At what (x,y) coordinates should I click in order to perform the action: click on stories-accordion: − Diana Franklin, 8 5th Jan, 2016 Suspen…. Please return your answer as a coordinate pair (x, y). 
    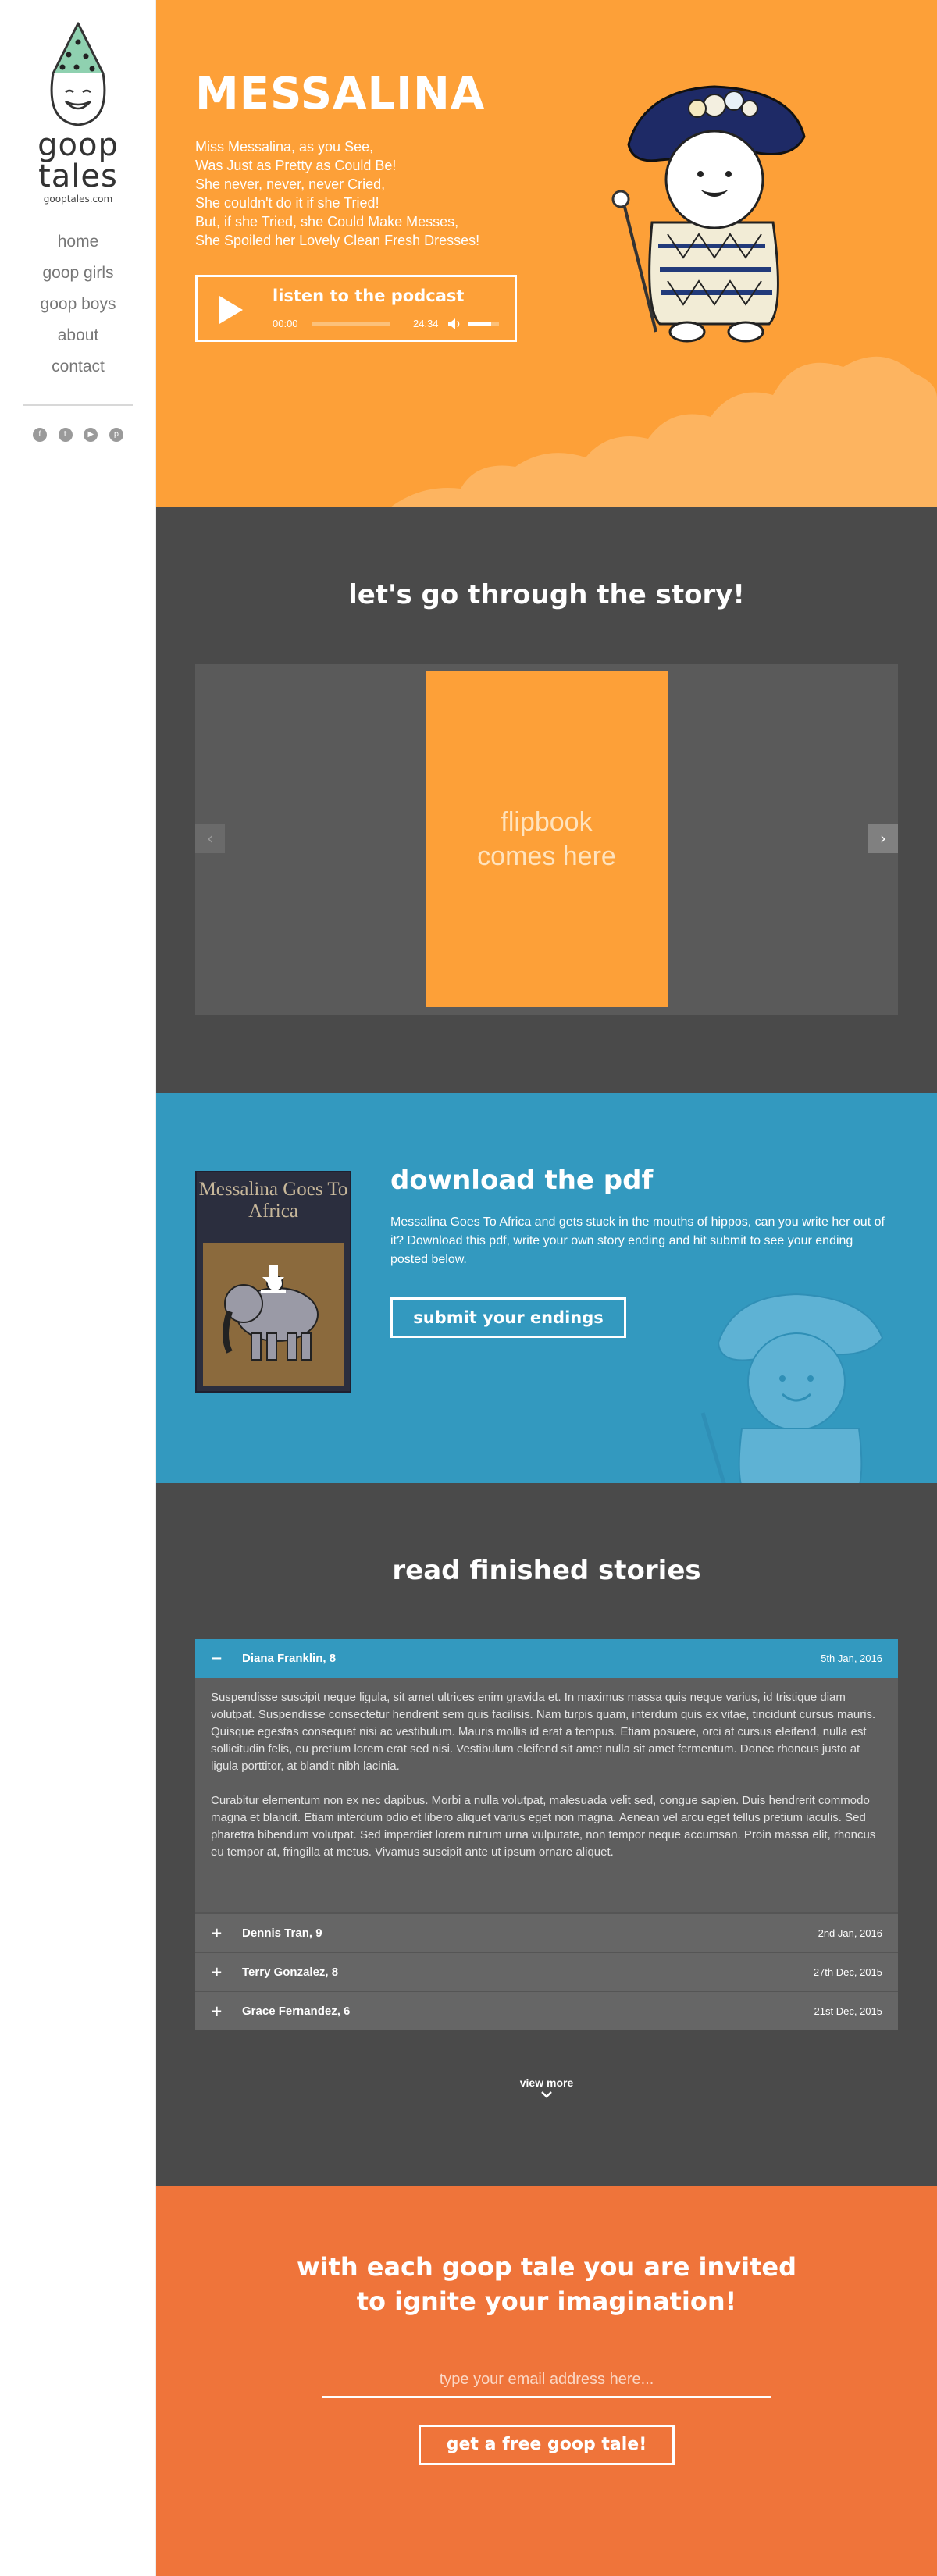
    Looking at the image, I should click on (546, 1835).